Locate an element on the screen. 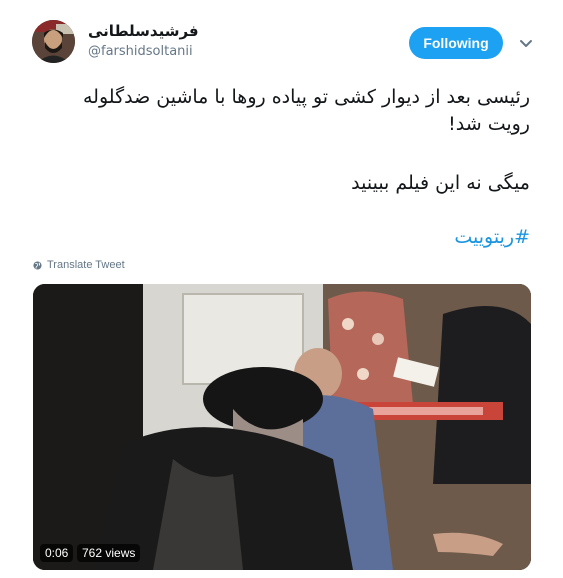  video-views-badge: 762 views is located at coordinates (109, 553).